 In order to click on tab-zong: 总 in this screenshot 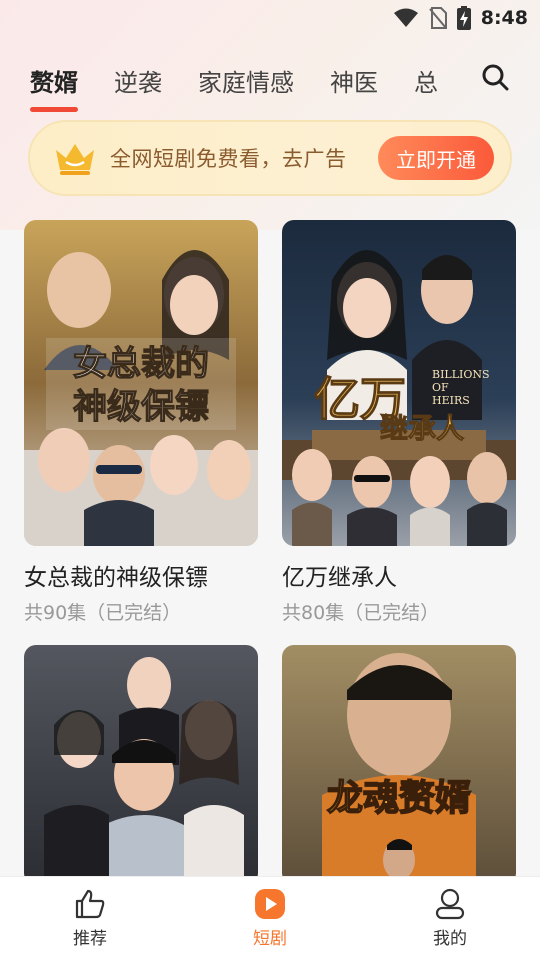, I will do `click(426, 80)`.